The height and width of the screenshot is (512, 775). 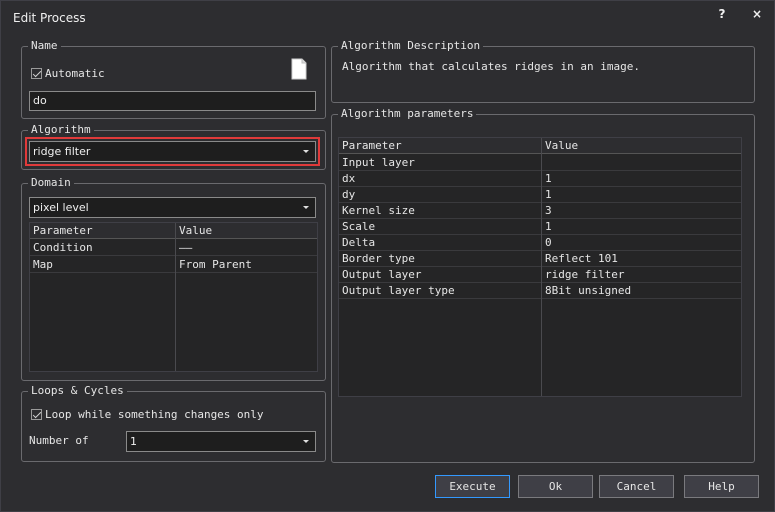 What do you see at coordinates (359, 226) in the screenshot?
I see `param-name: Scale` at bounding box center [359, 226].